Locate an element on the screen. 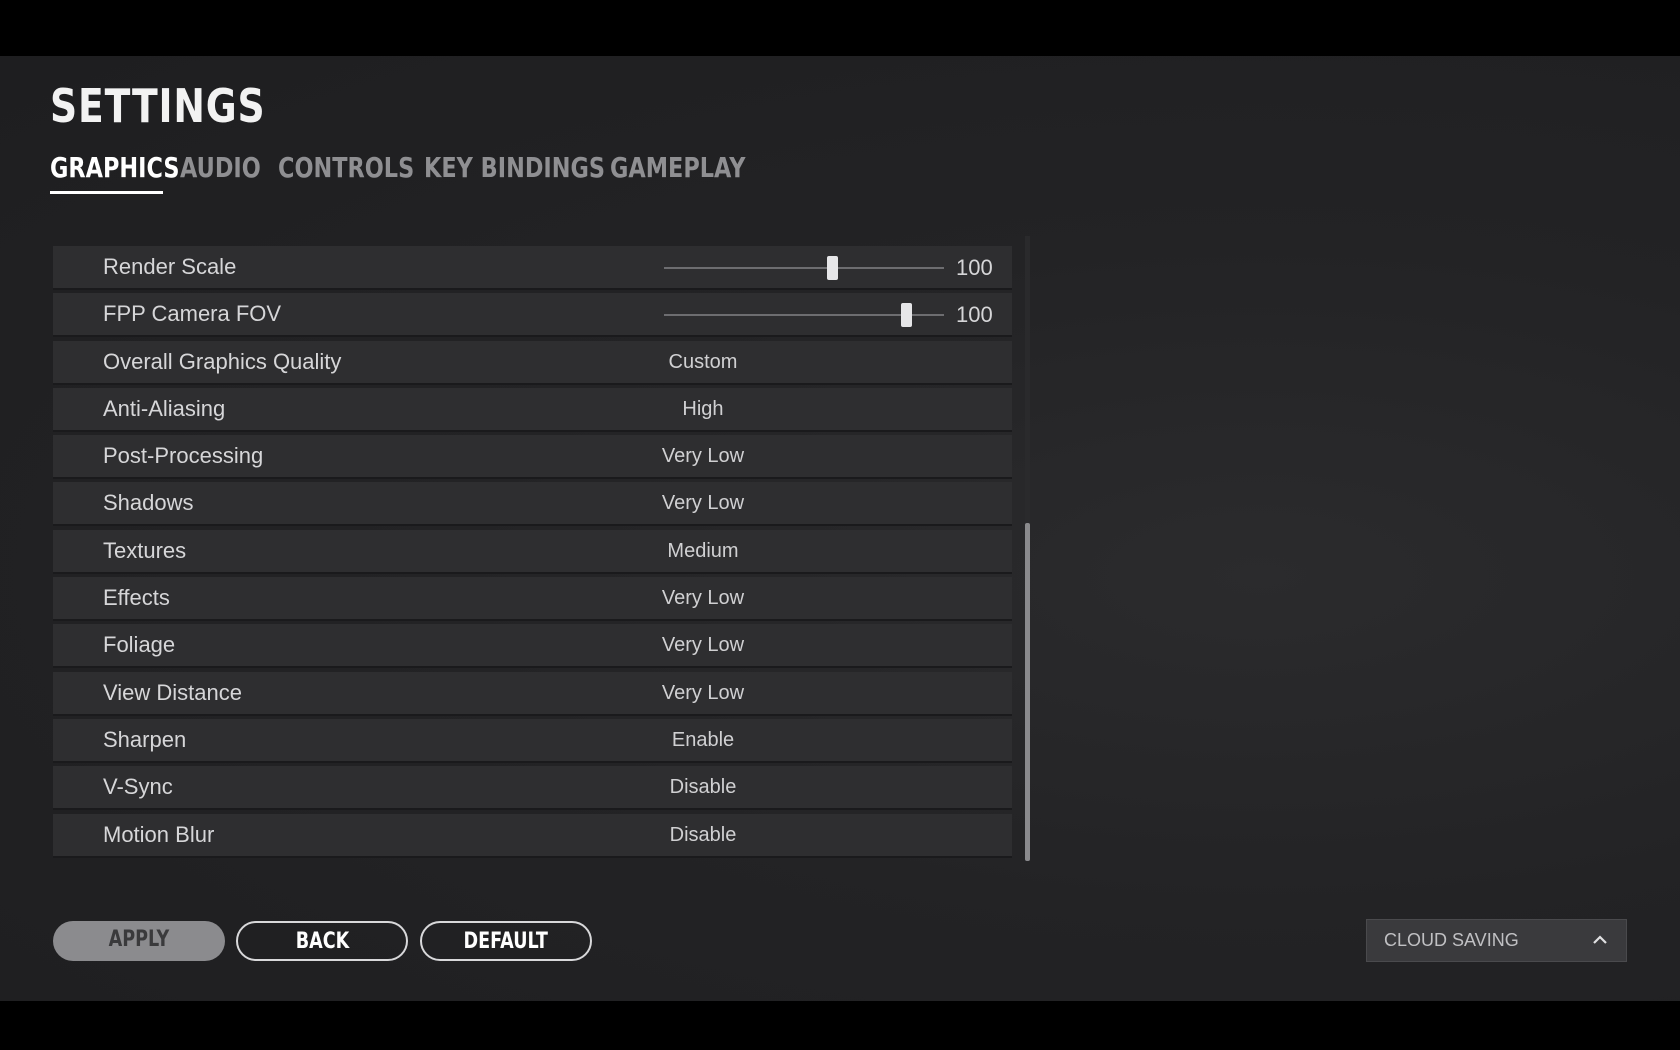 The width and height of the screenshot is (1680, 1050). back-button: BACK is located at coordinates (322, 941).